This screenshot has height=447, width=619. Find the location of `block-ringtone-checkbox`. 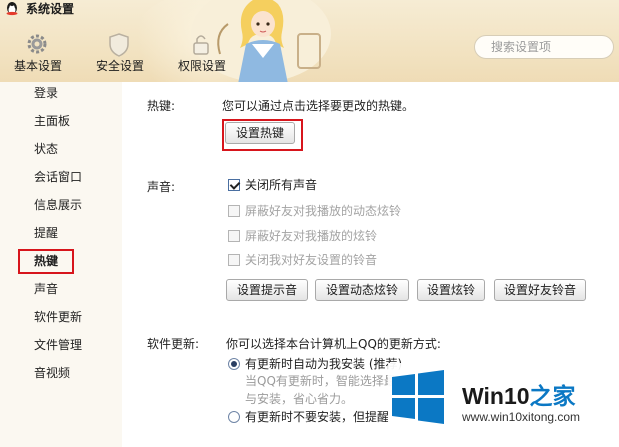

block-ringtone-checkbox is located at coordinates (234, 236).